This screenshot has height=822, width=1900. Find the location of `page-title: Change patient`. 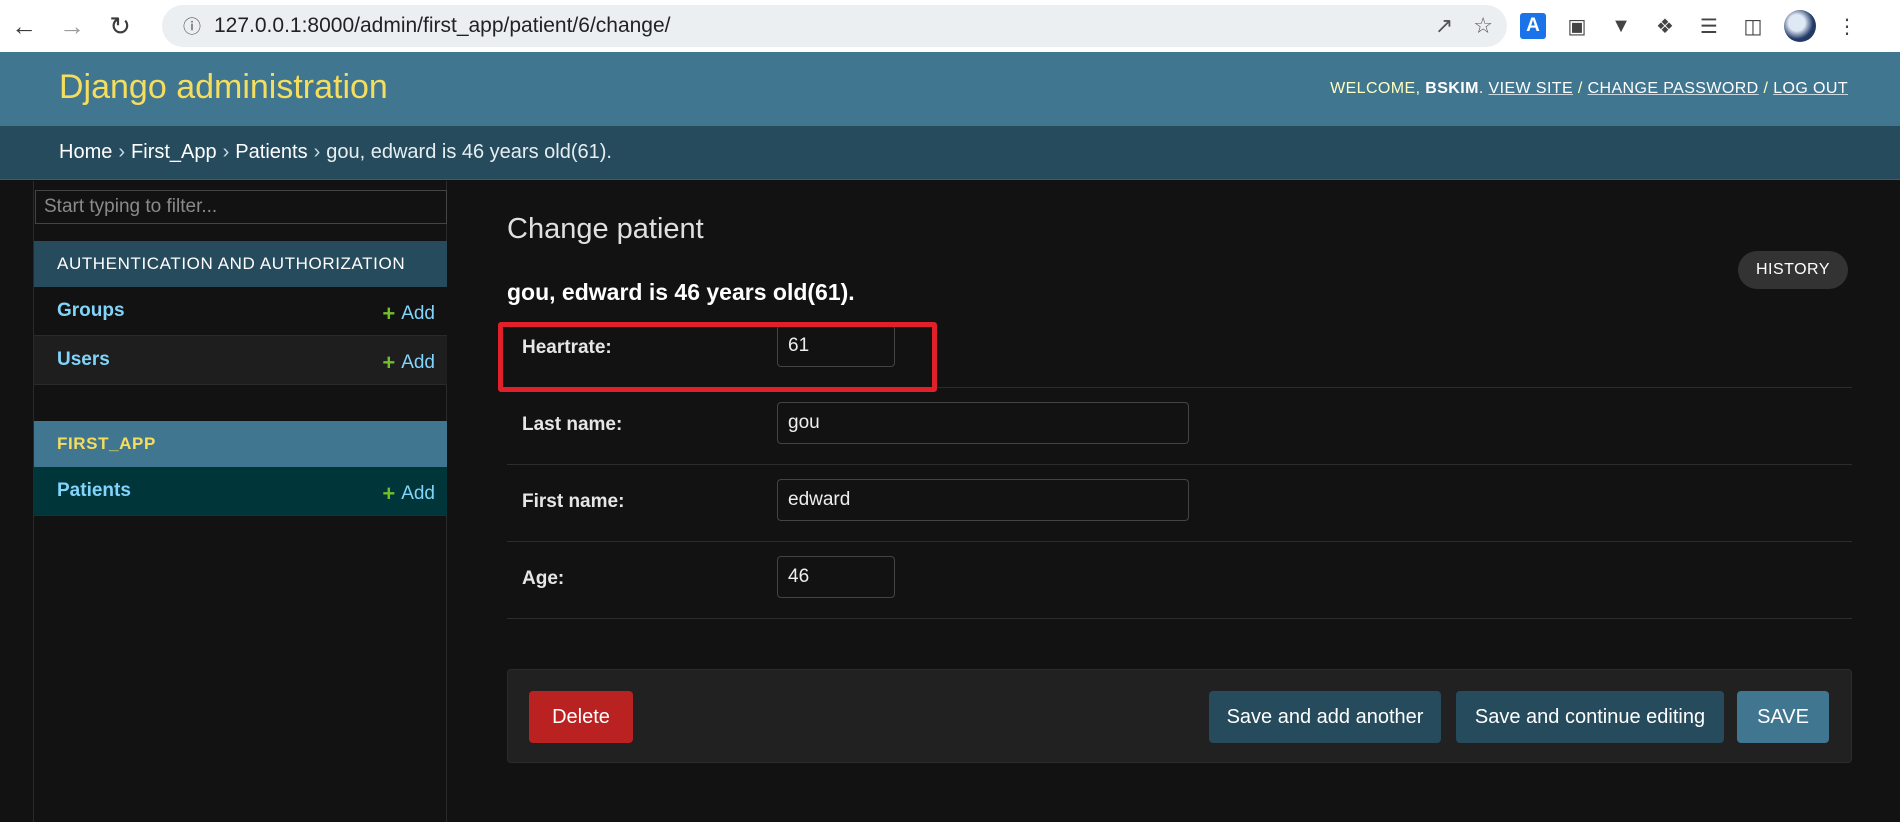

page-title: Change patient is located at coordinates (605, 229).